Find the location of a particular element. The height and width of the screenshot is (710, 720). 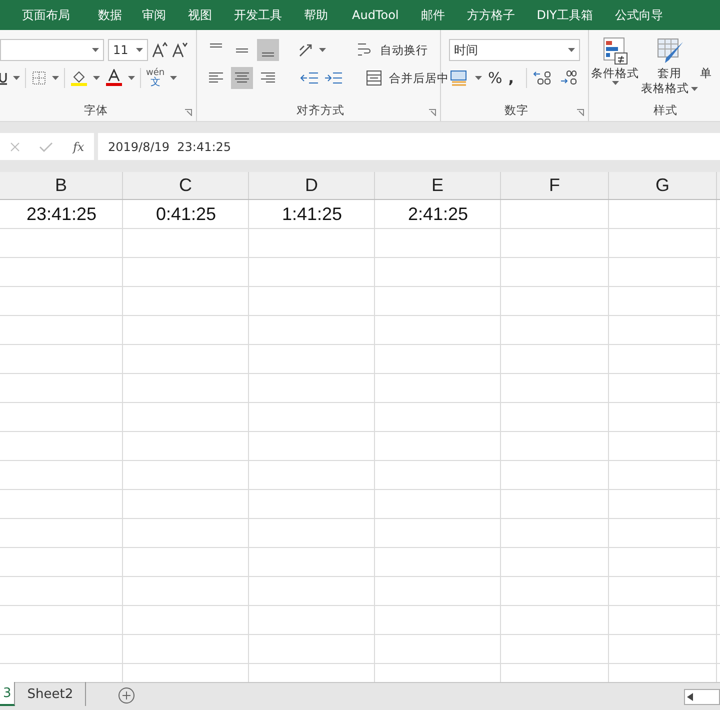

cell-styles-button: 单 is located at coordinates (706, 73).